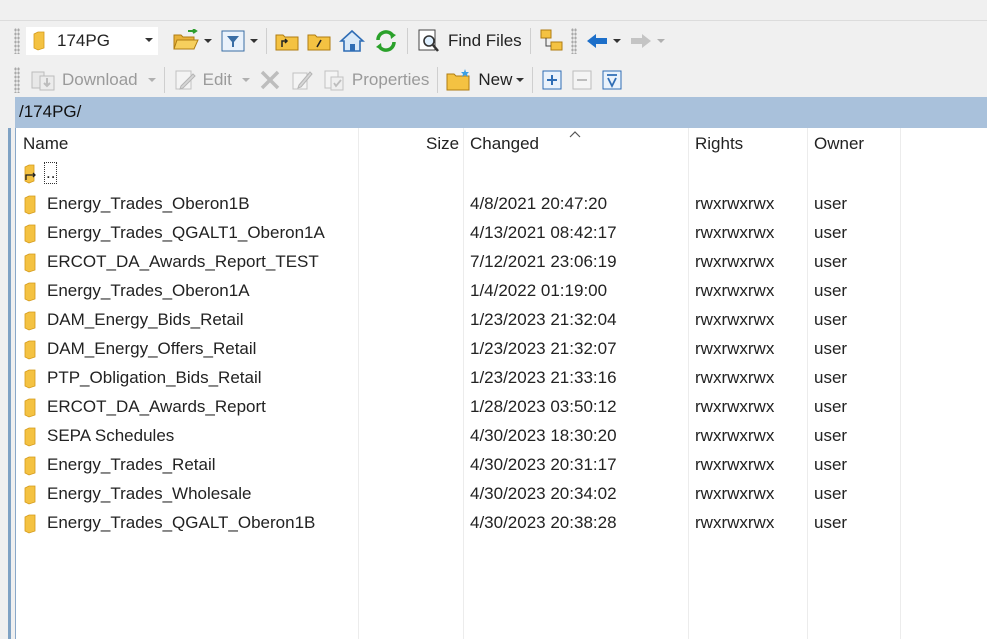 This screenshot has height=639, width=987. What do you see at coordinates (543, 522) in the screenshot?
I see `file-changed: 4/30/2023 20:38:28` at bounding box center [543, 522].